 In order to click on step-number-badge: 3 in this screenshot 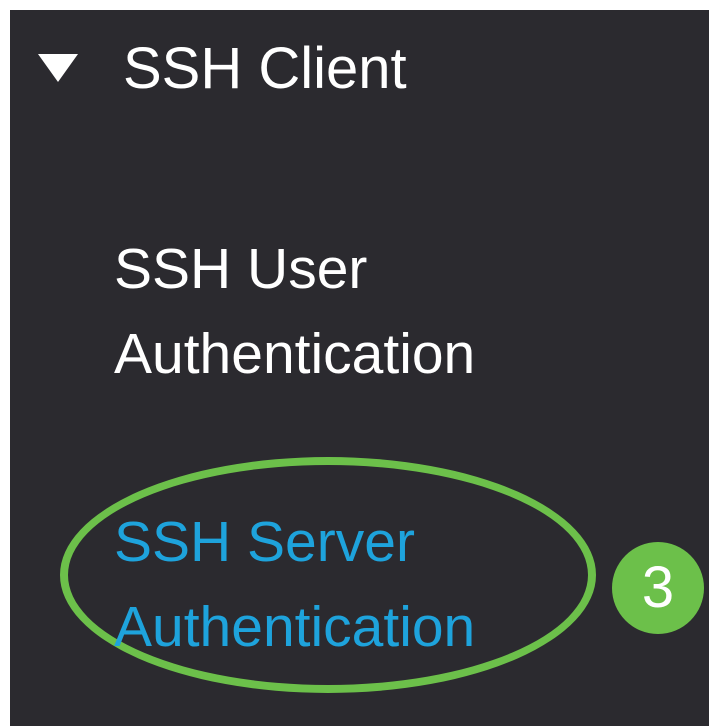, I will do `click(658, 588)`.